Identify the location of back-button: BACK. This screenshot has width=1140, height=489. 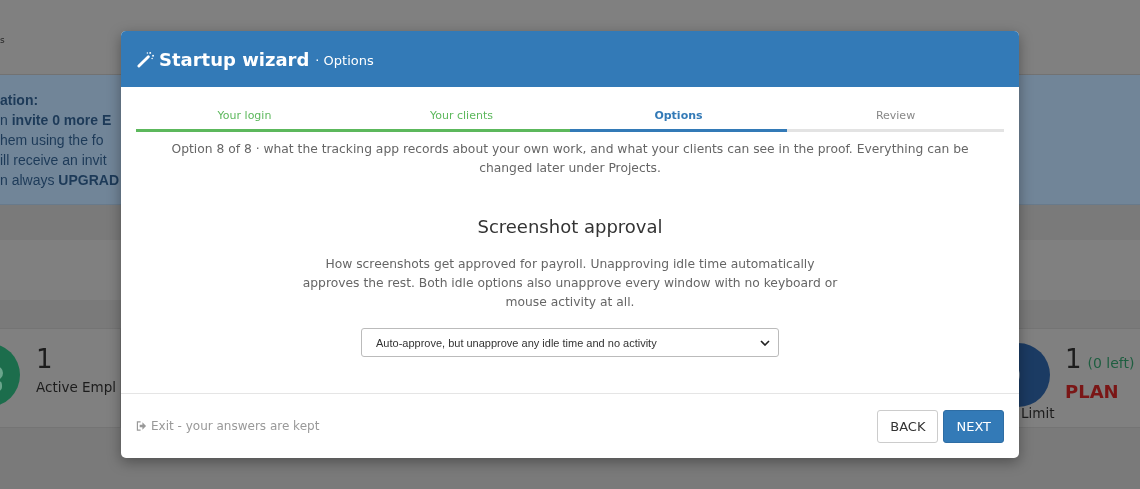
(908, 426).